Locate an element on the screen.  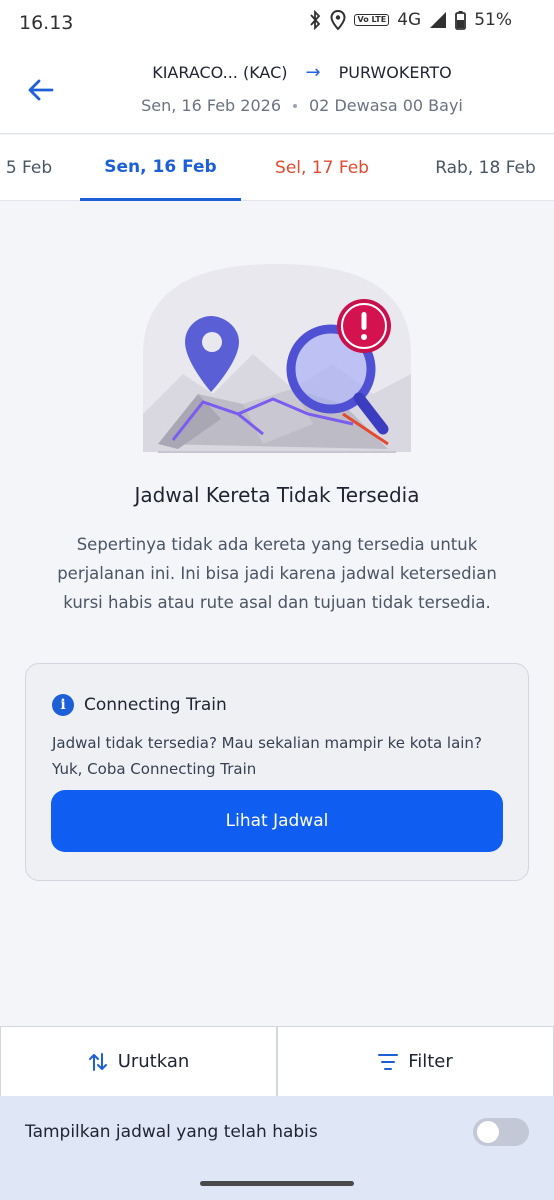
battery-icon is located at coordinates (461, 20).